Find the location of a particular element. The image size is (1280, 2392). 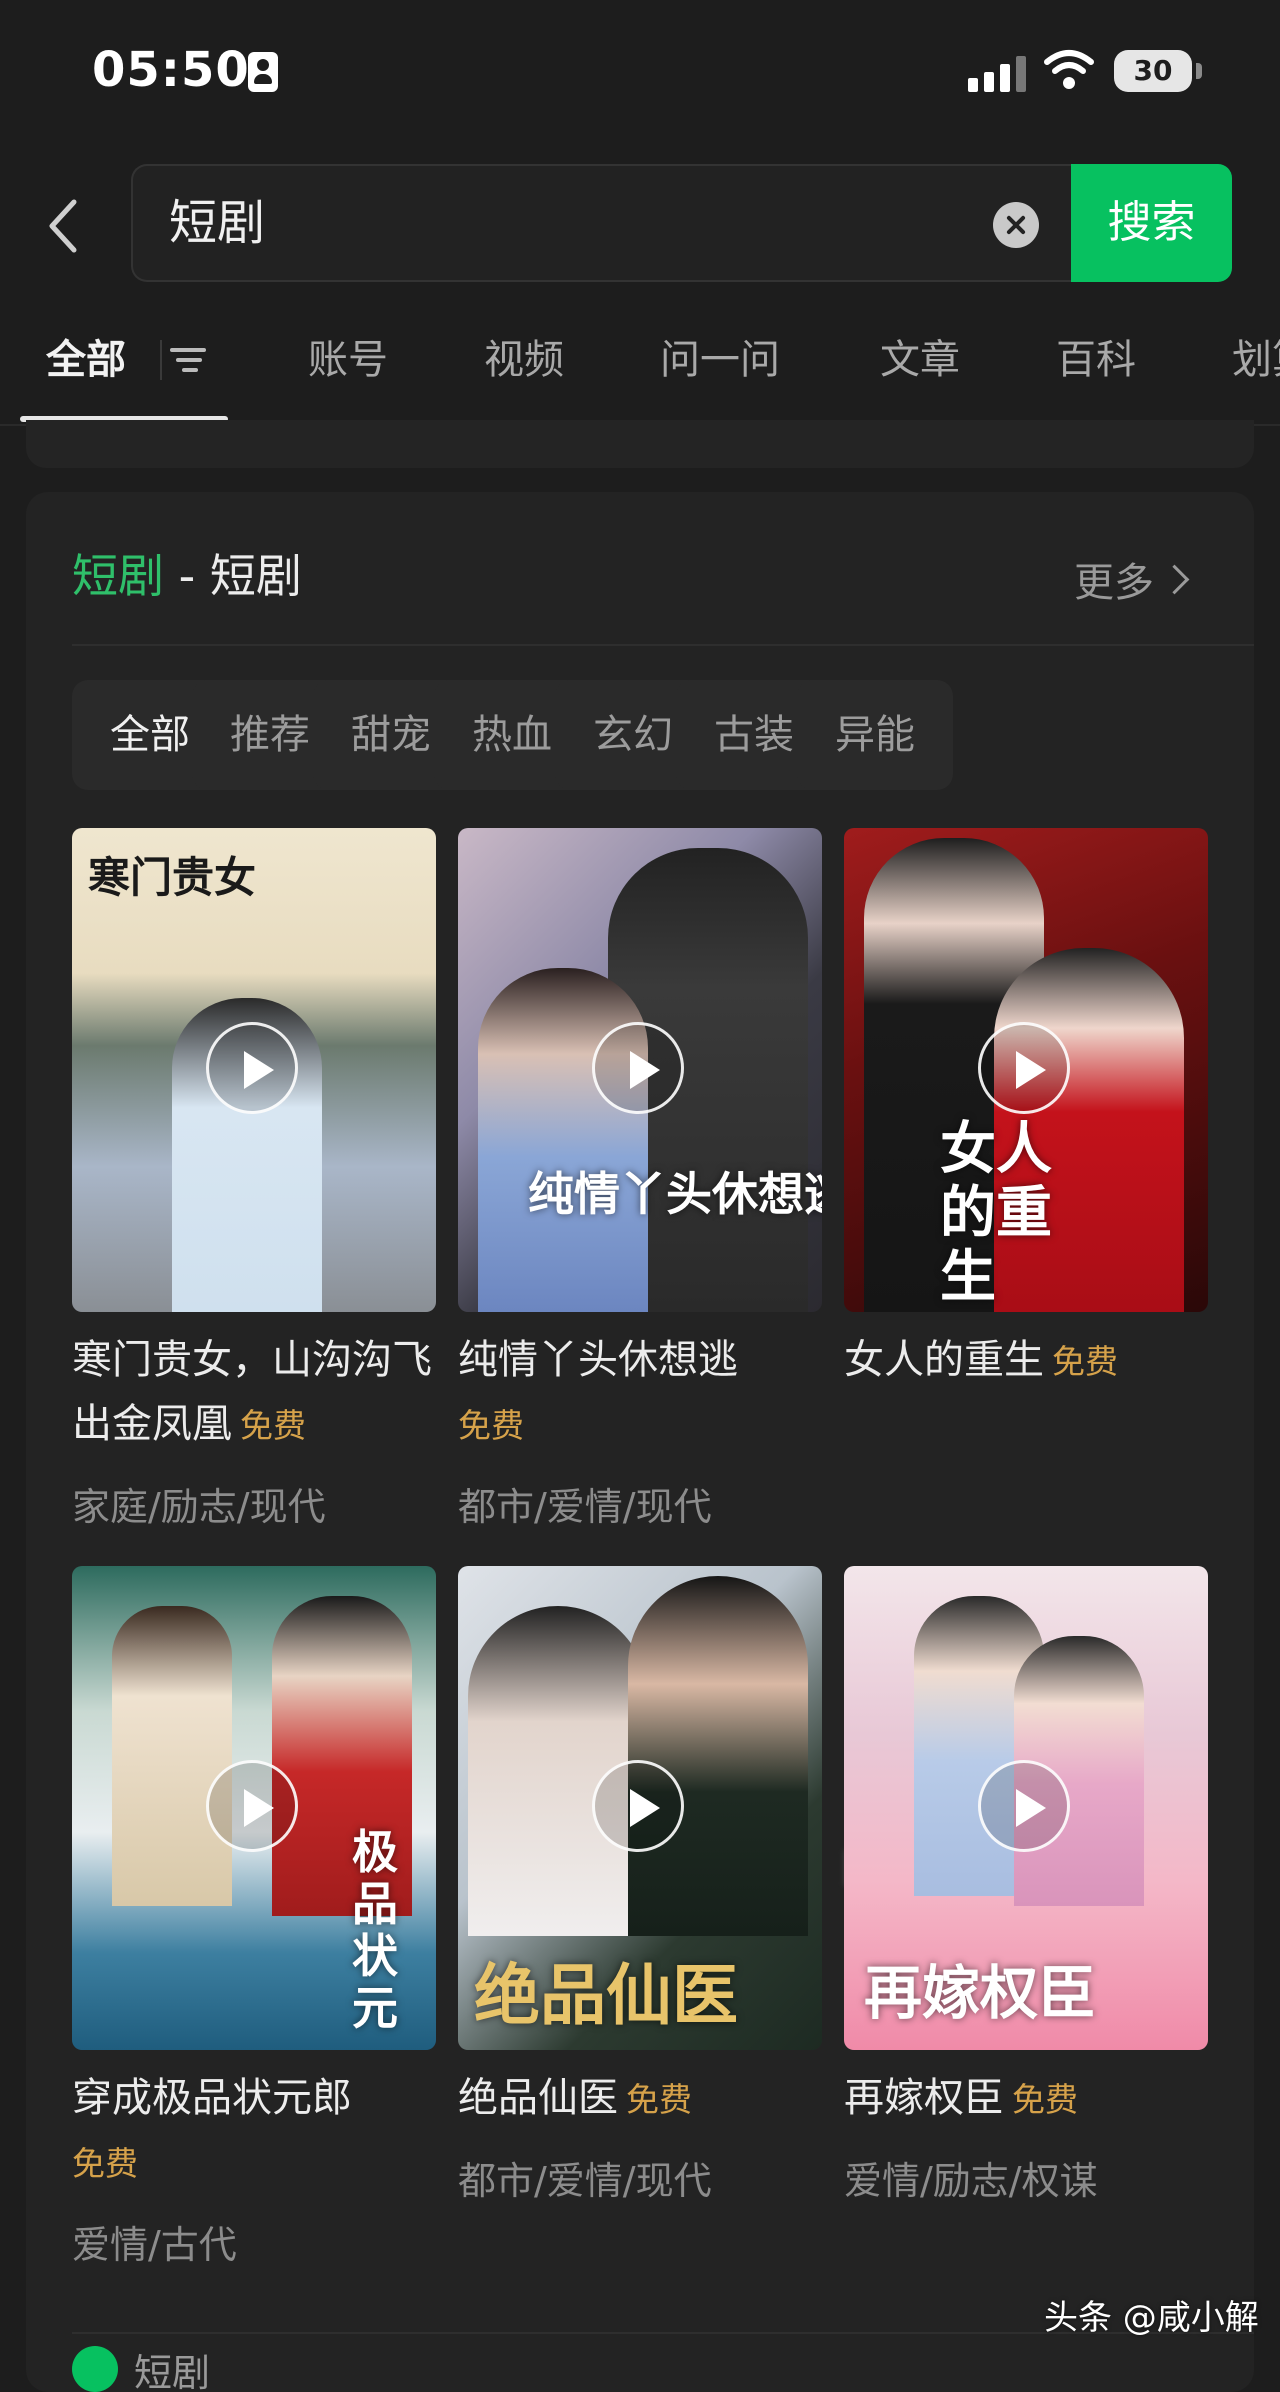

poster-title-text: 女人的重生 is located at coordinates (996, 1213).